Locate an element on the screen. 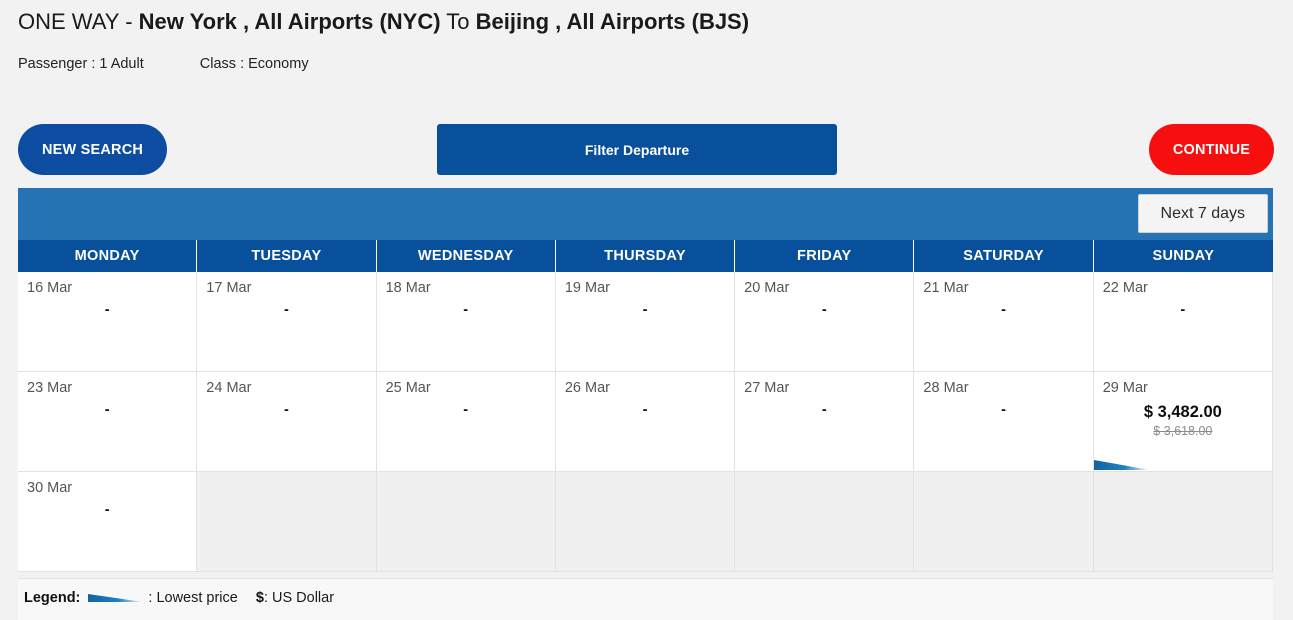 This screenshot has height=620, width=1293. weekday-header-thursday: THURSDAY is located at coordinates (645, 256).